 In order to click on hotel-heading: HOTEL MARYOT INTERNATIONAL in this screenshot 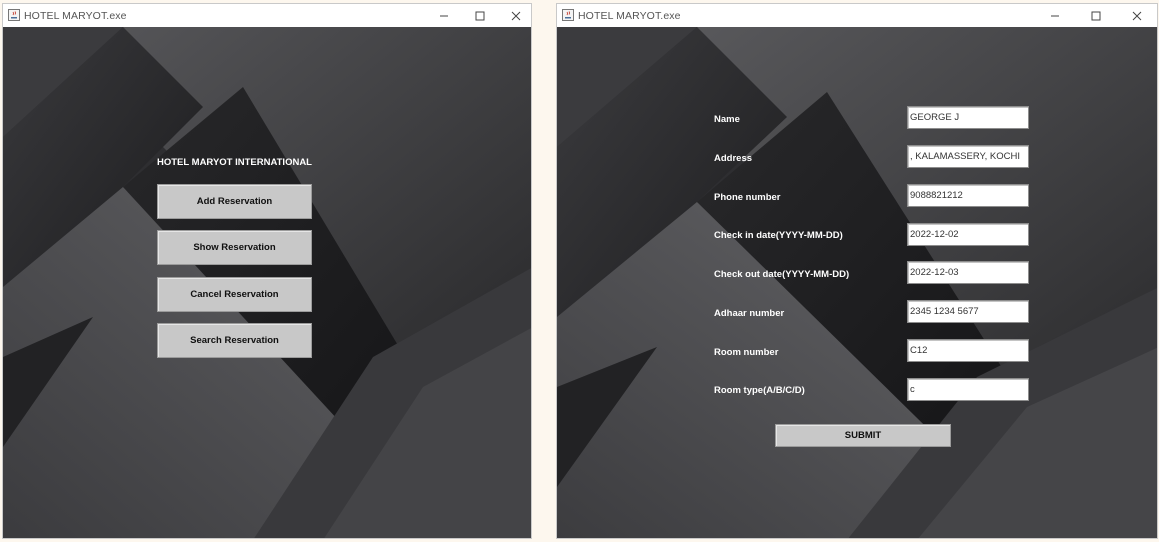, I will do `click(234, 162)`.